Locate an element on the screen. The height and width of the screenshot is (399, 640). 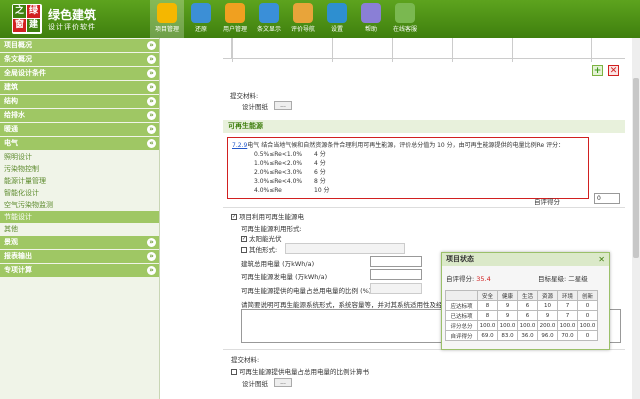
sidebar-sub-item: 节能设计 is located at coordinates (79, 217).